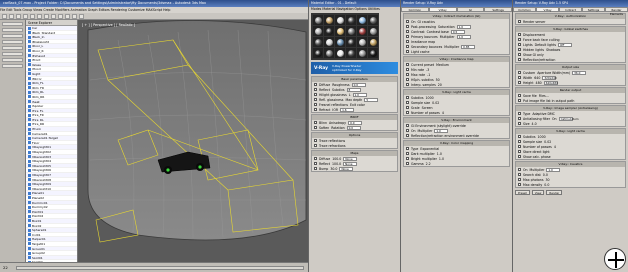 This screenshot has width=628, height=272. I want to click on timeline-track, so click(160, 268).